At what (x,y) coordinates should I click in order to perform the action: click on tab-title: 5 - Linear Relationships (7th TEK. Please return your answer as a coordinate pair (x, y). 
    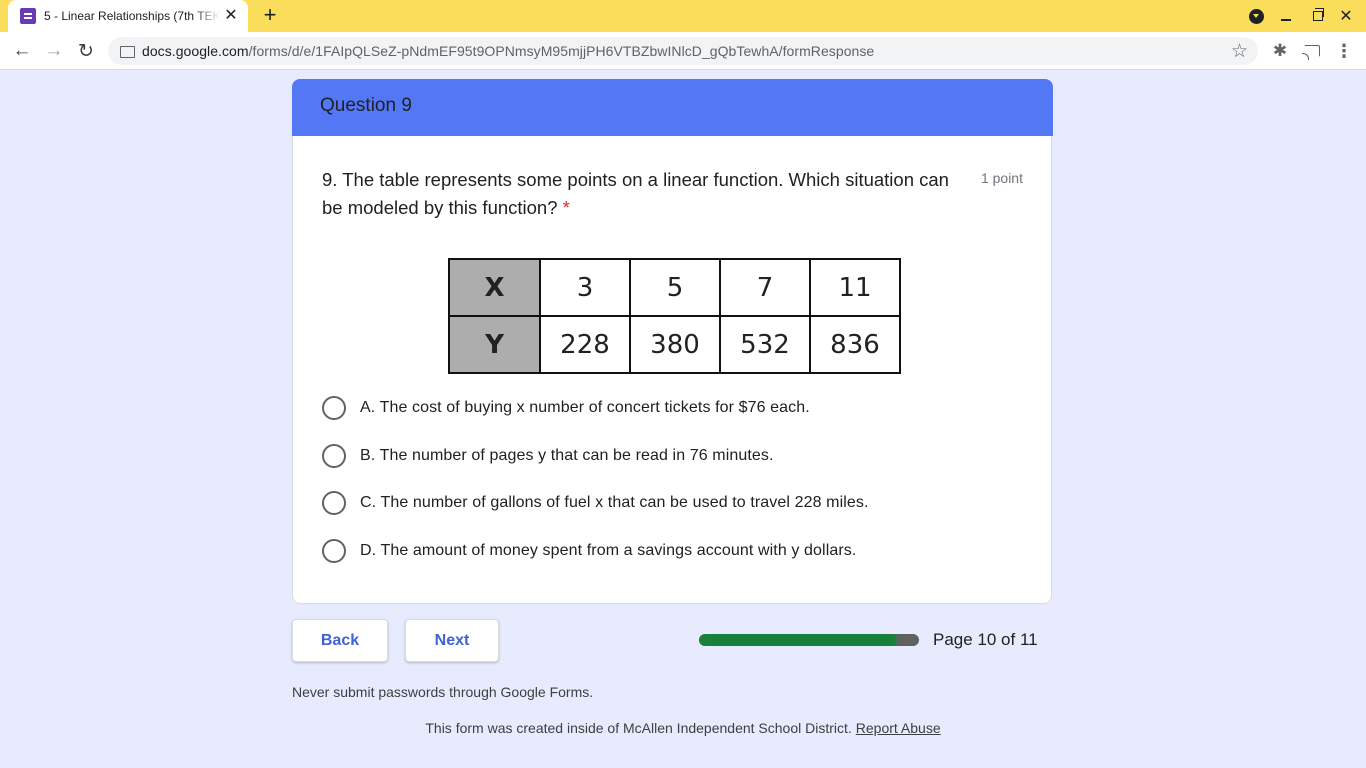
    Looking at the image, I should click on (132, 16).